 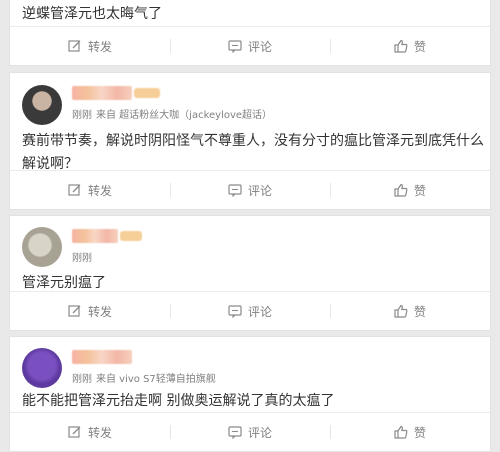 I want to click on post-card-top: 逆蝶管泽元也太晦气了 转发 评论 赞, so click(x=250, y=33).